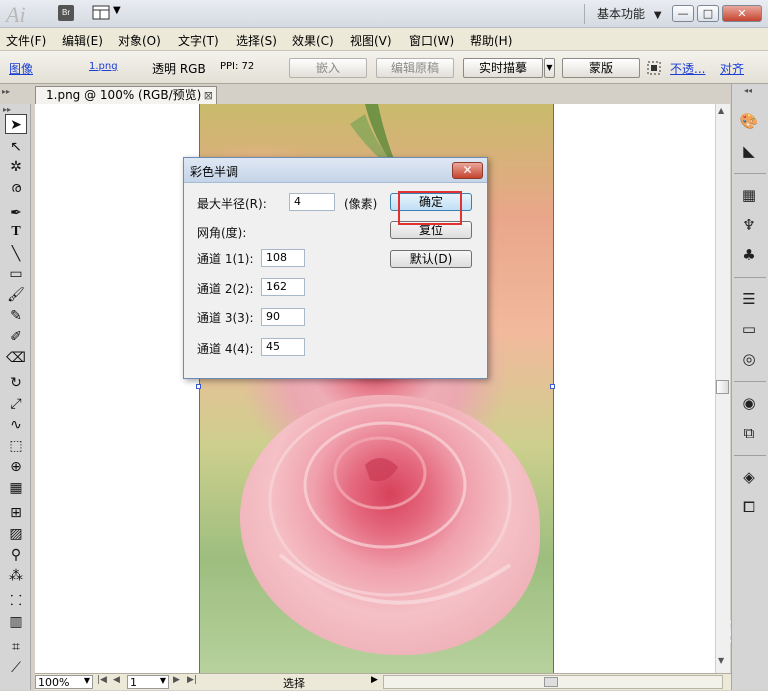  Describe the element at coordinates (549, 68) in the screenshot. I see `trace-options-dropdown: ▼` at that location.